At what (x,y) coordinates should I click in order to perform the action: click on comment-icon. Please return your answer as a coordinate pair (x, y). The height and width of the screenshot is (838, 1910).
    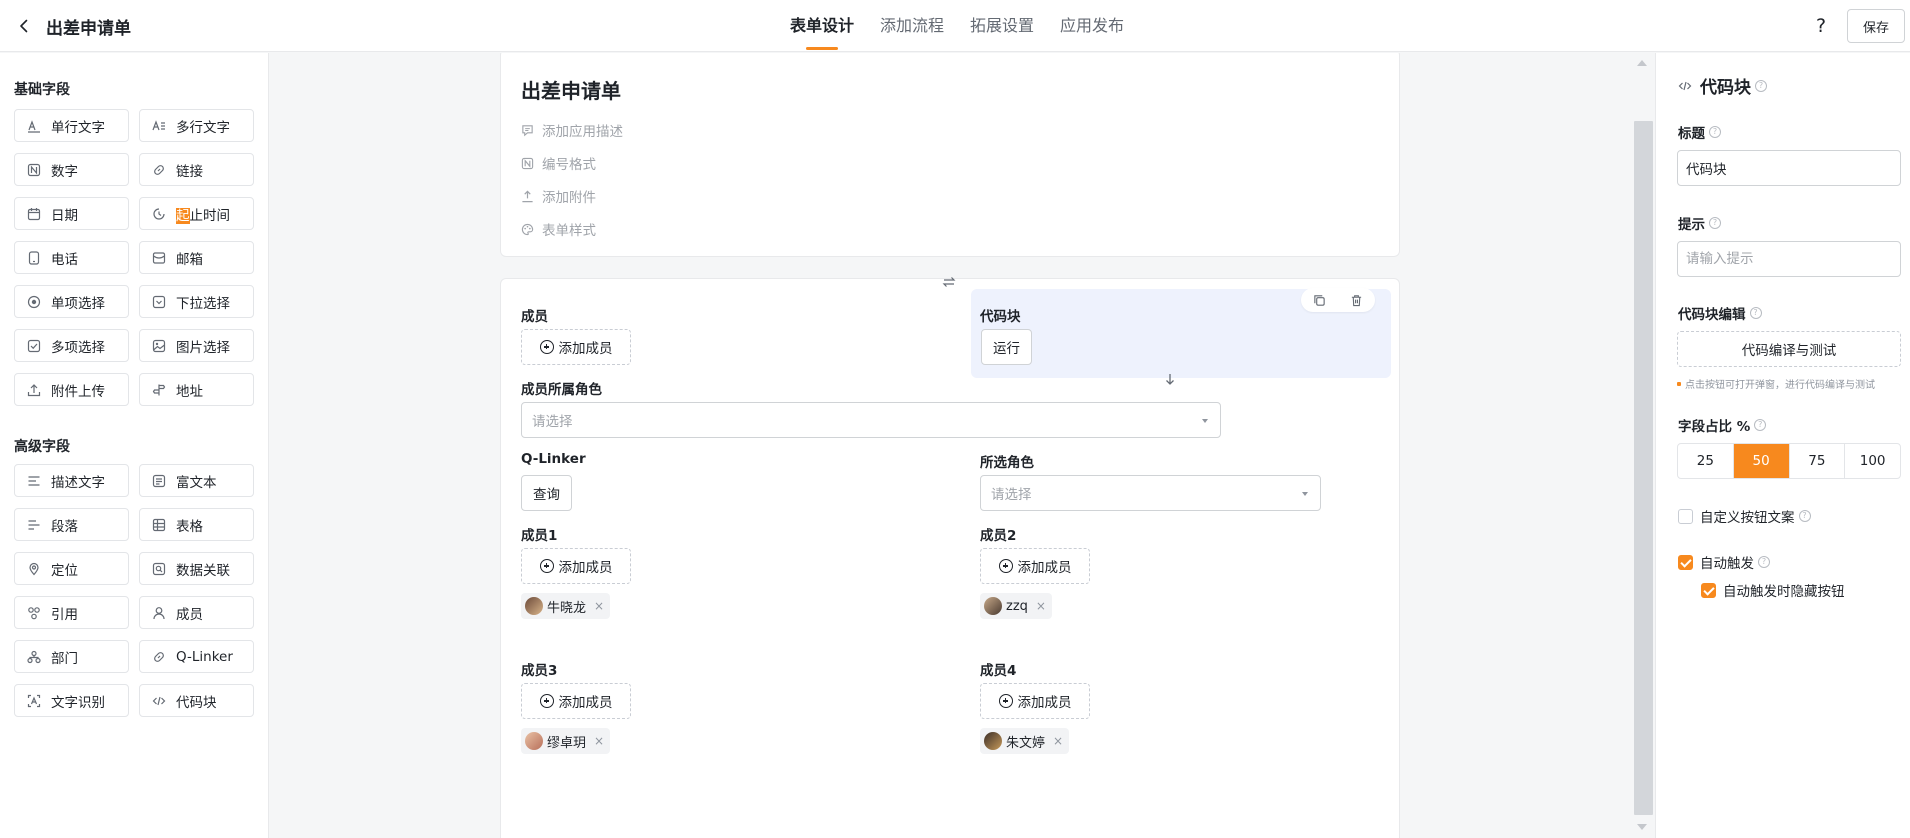
    Looking at the image, I should click on (527, 130).